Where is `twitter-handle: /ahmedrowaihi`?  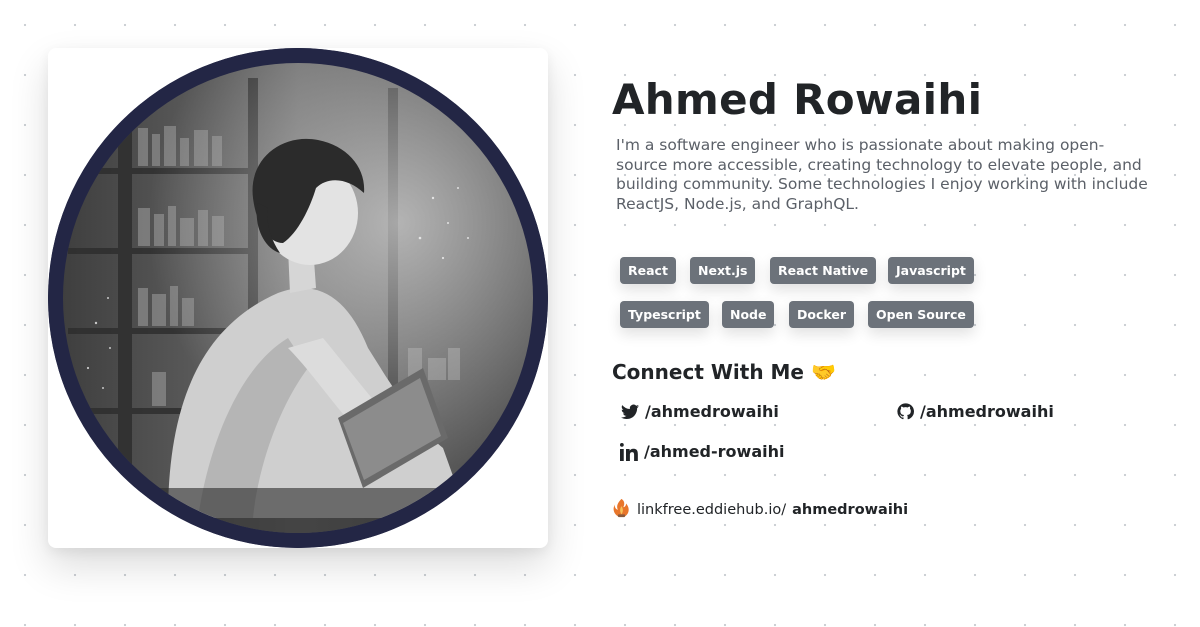 twitter-handle: /ahmedrowaihi is located at coordinates (712, 411).